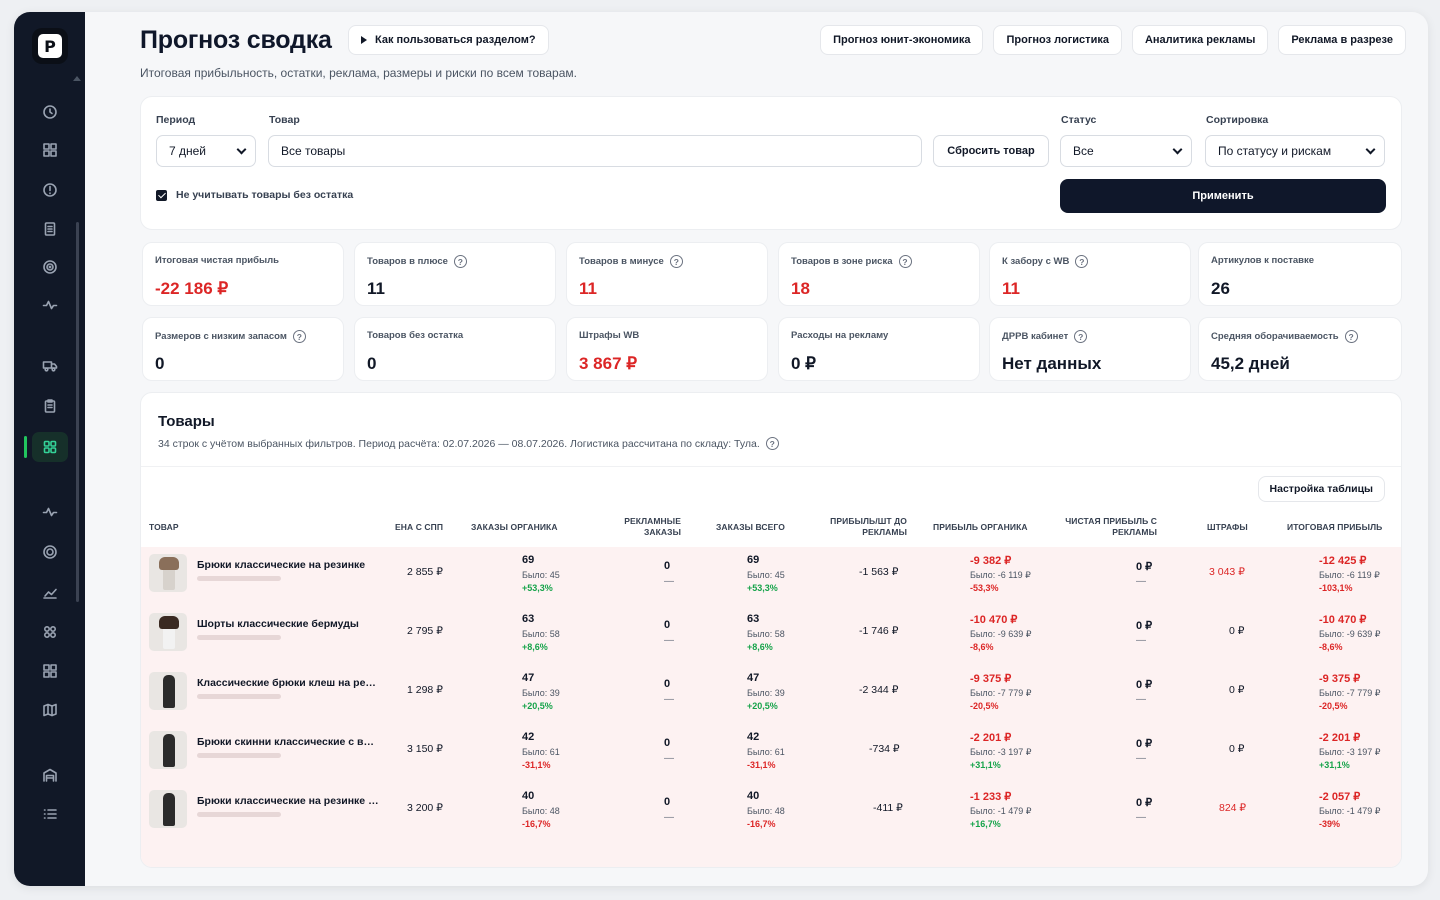 This screenshot has height=900, width=1440. I want to click on column-header-orders-total: Заказы всего, so click(750, 527).